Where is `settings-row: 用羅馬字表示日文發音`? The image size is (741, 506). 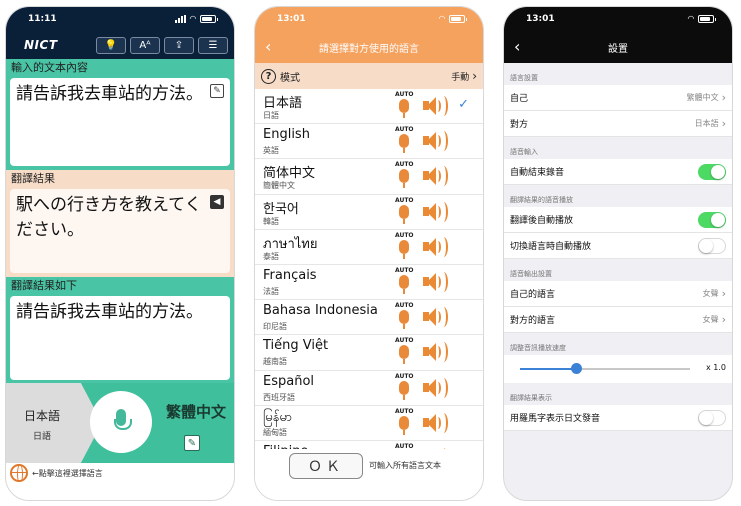
settings-row: 用羅馬字表示日文發音 is located at coordinates (618, 418).